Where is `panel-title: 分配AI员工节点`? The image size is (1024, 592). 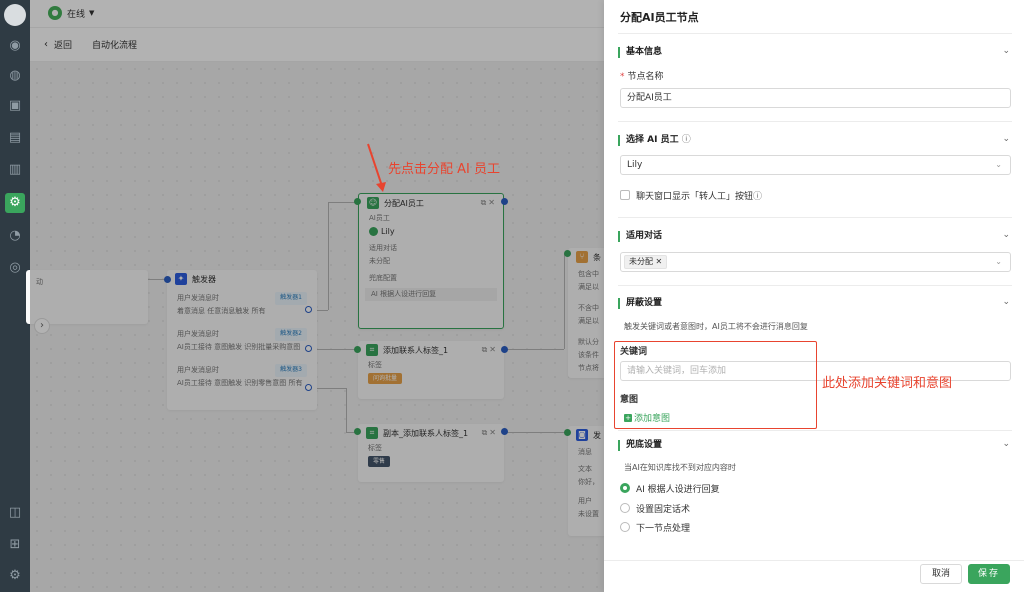
panel-title: 分配AI员工节点 is located at coordinates (659, 17).